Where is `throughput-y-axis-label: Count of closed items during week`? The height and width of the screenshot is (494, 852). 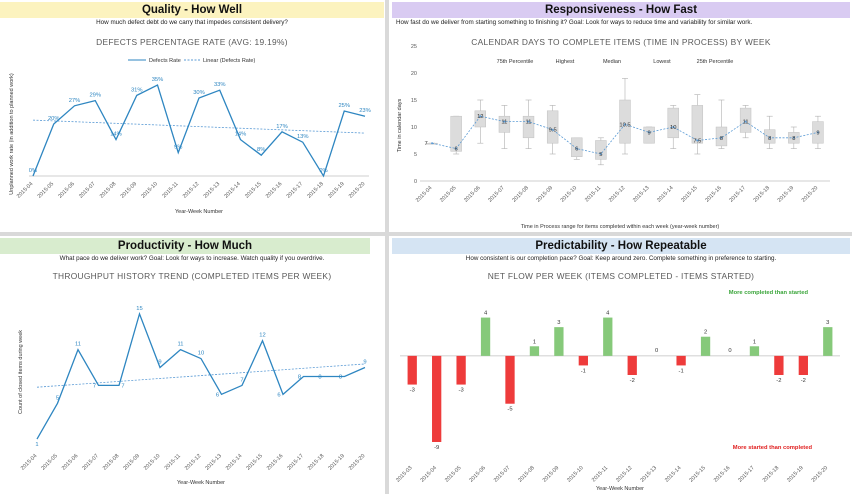 throughput-y-axis-label: Count of closed items during week is located at coordinates (21, 372).